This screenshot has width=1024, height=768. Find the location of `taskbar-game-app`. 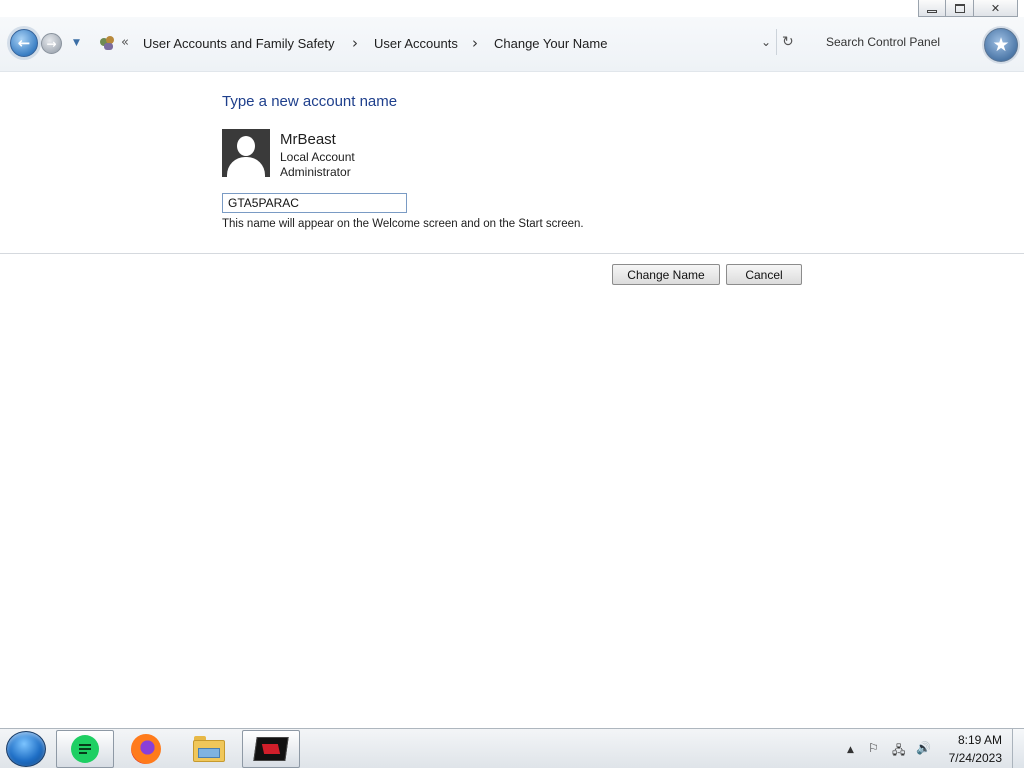

taskbar-game-app is located at coordinates (271, 749).